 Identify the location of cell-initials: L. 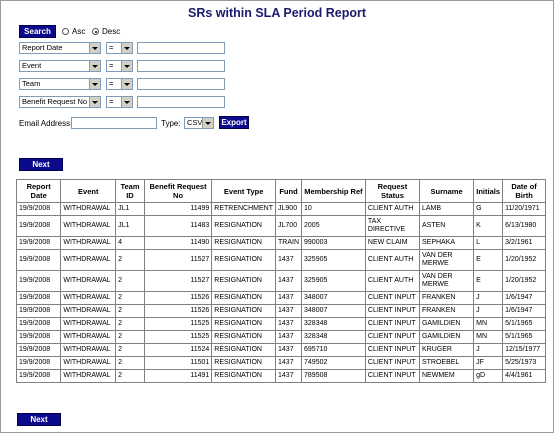
(488, 243).